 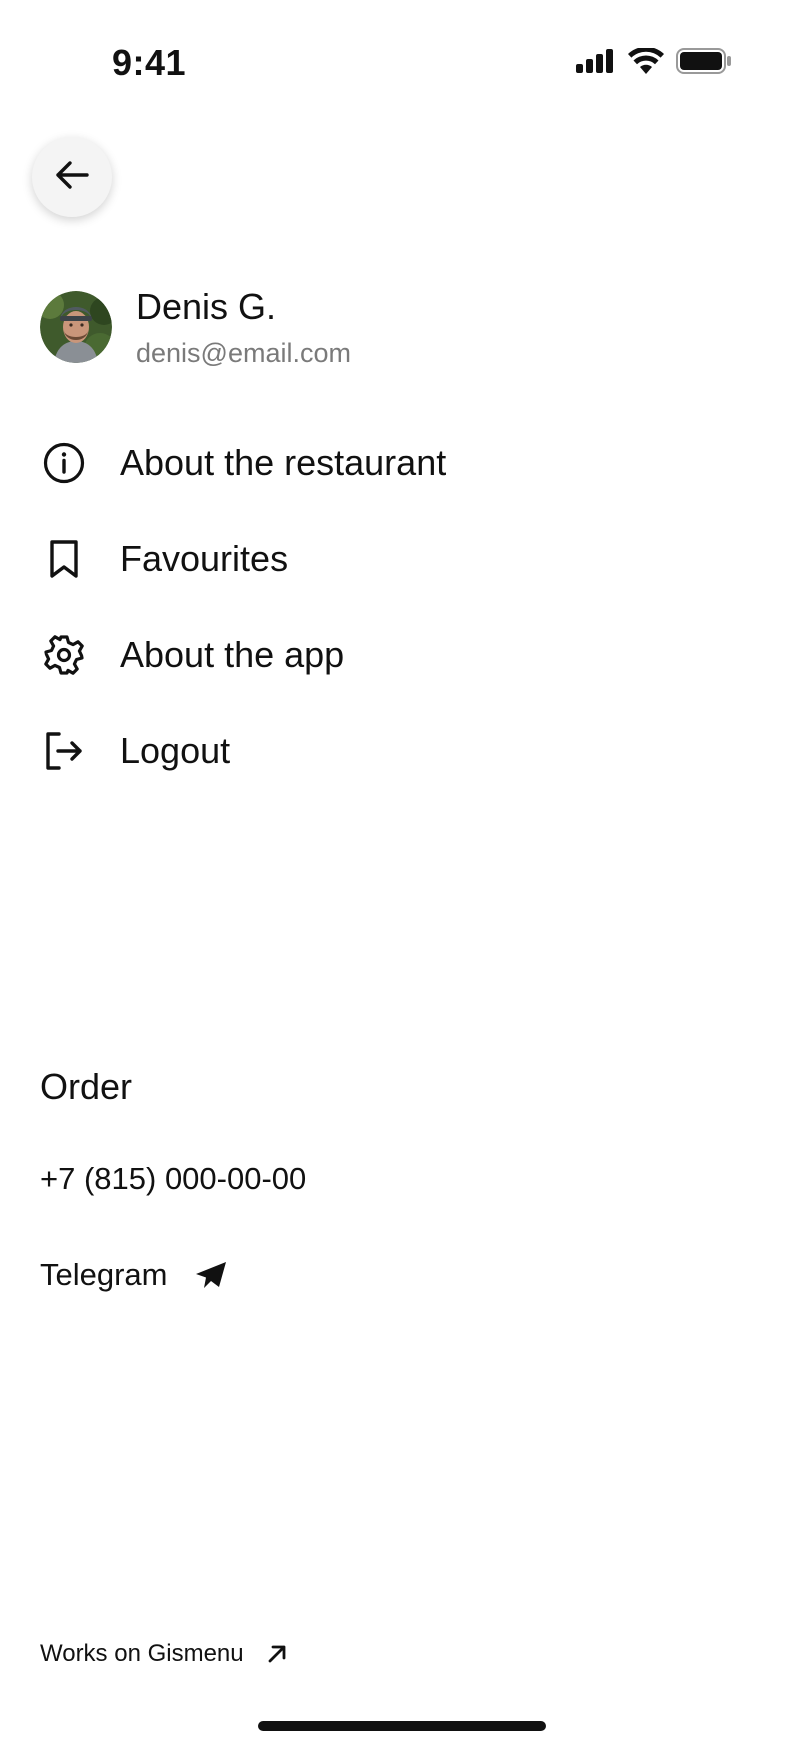 I want to click on home-indicator, so click(x=402, y=1726).